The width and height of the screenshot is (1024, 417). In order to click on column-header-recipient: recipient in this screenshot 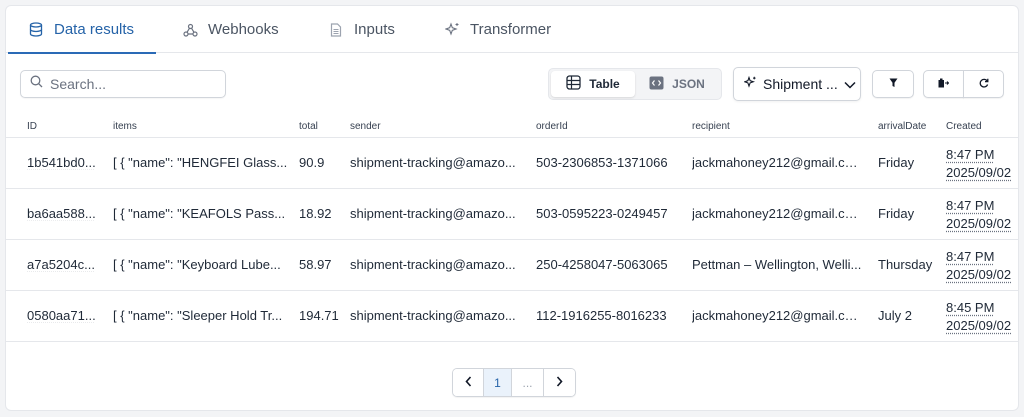, I will do `click(777, 126)`.